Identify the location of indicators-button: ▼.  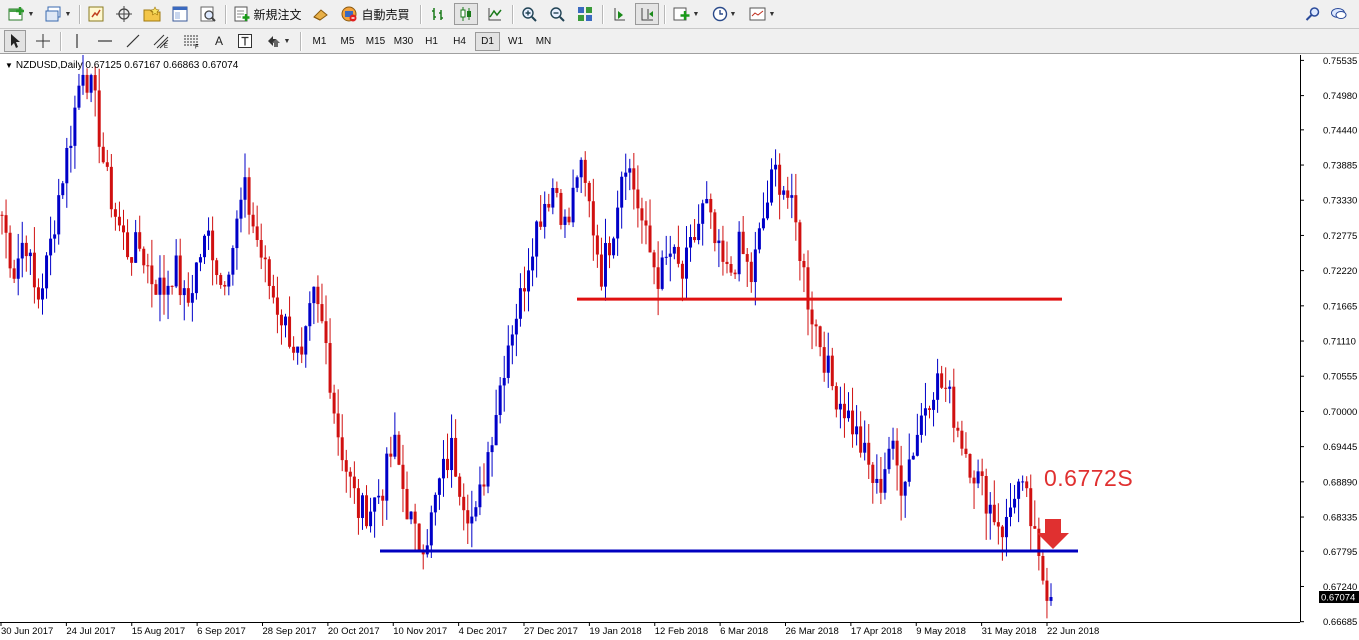
(686, 14).